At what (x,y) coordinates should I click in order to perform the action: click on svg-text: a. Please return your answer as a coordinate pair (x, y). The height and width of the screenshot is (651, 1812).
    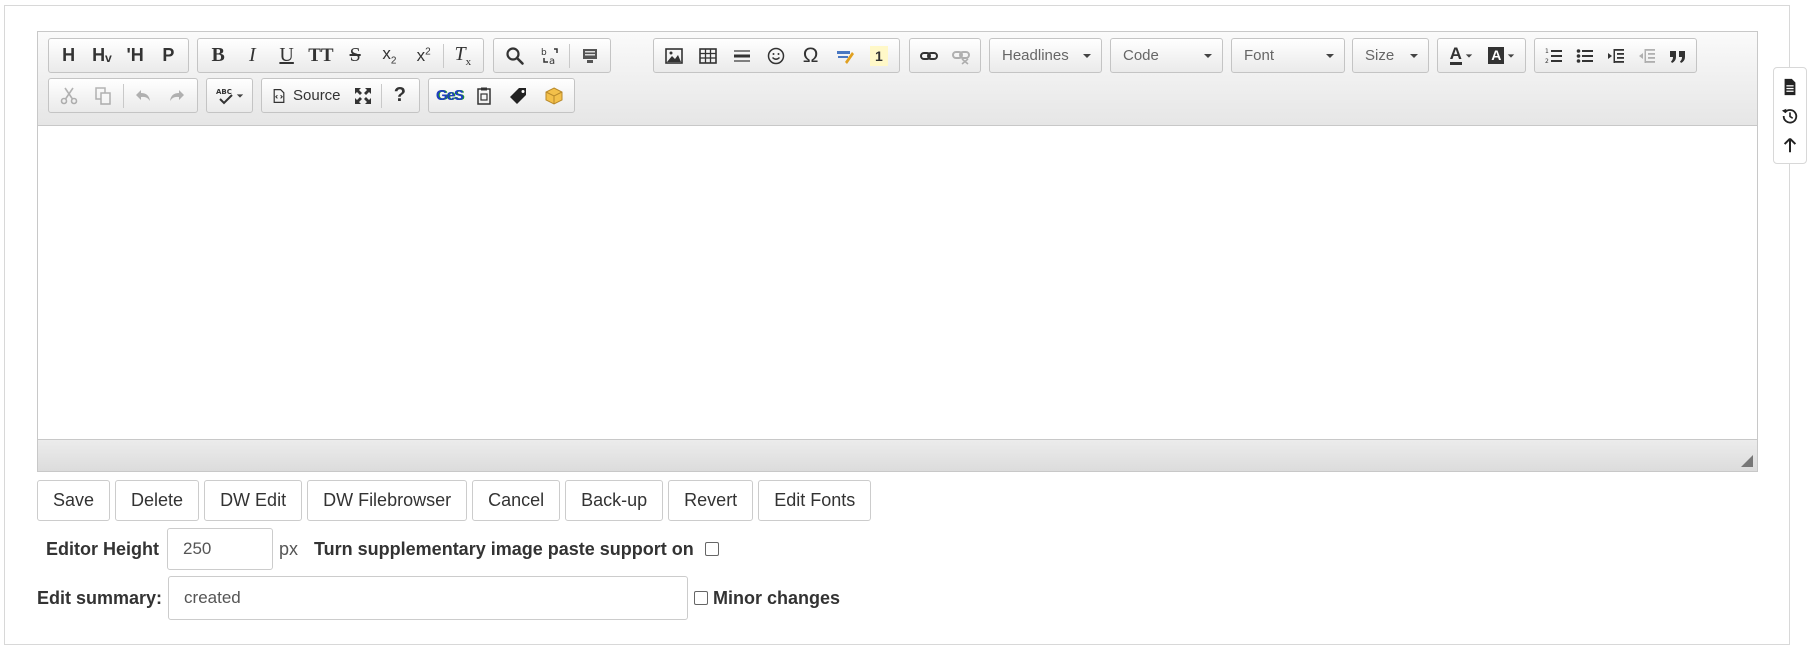
    Looking at the image, I should click on (552, 61).